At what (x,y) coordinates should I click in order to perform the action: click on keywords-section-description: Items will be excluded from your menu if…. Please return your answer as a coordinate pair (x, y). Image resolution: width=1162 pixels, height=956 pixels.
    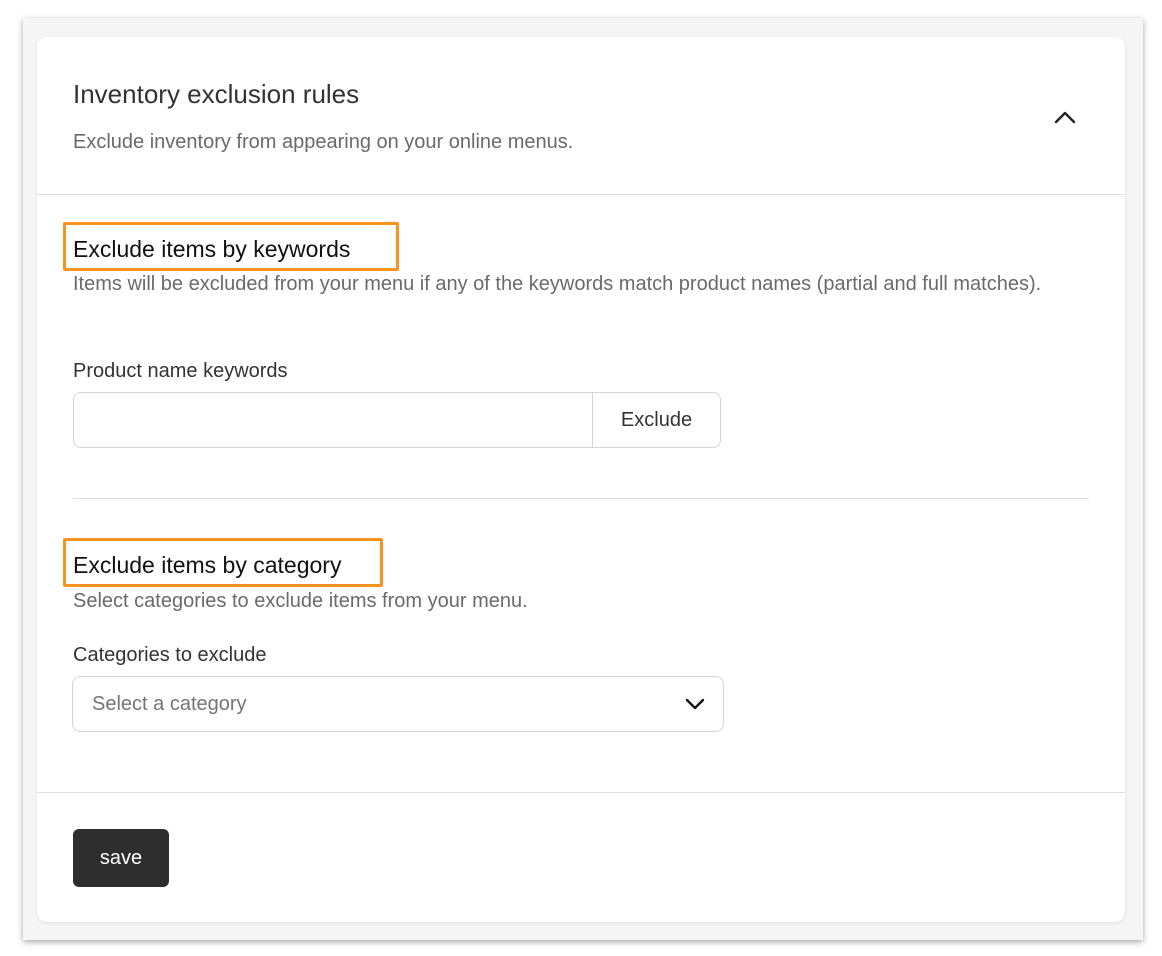
    Looking at the image, I should click on (557, 284).